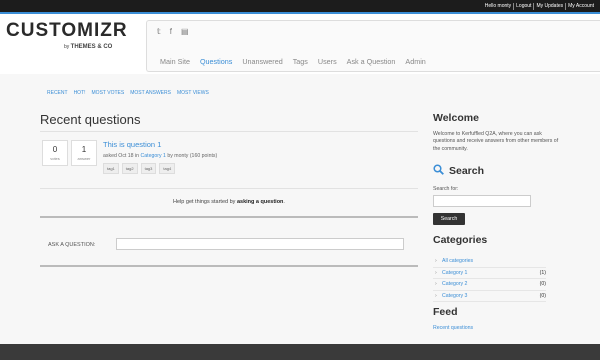 The image size is (600, 360). What do you see at coordinates (523, 6) in the screenshot?
I see `logout-link: Logout` at bounding box center [523, 6].